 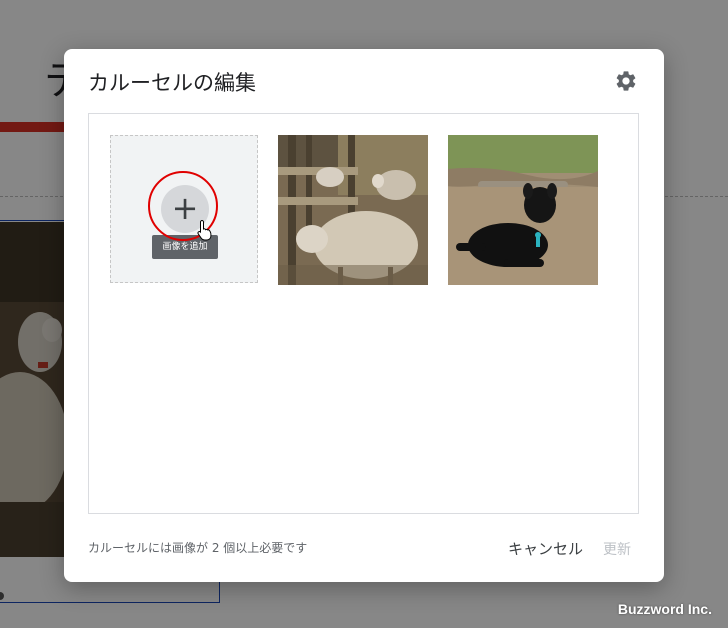 What do you see at coordinates (617, 549) in the screenshot?
I see `update-button: 更新` at bounding box center [617, 549].